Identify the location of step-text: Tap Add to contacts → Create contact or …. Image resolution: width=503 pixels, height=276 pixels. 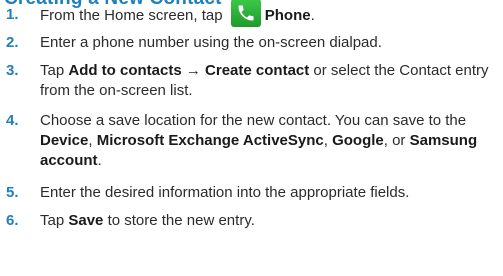
(270, 81).